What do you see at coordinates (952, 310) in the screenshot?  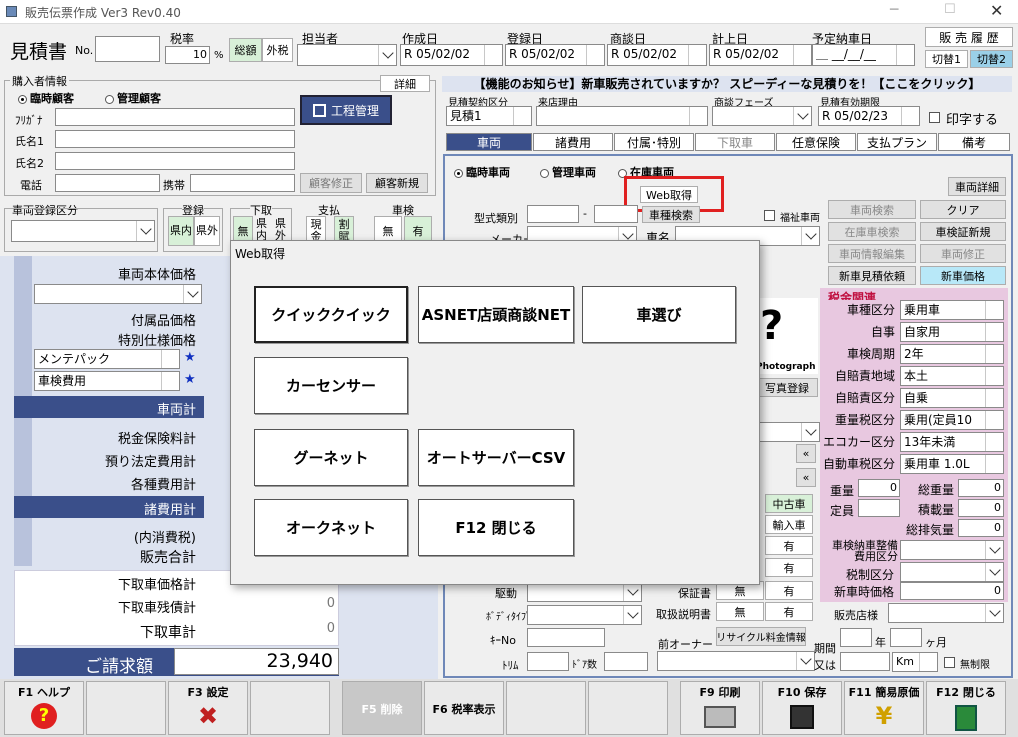 I see `tax-row-select-0: 乗用車` at bounding box center [952, 310].